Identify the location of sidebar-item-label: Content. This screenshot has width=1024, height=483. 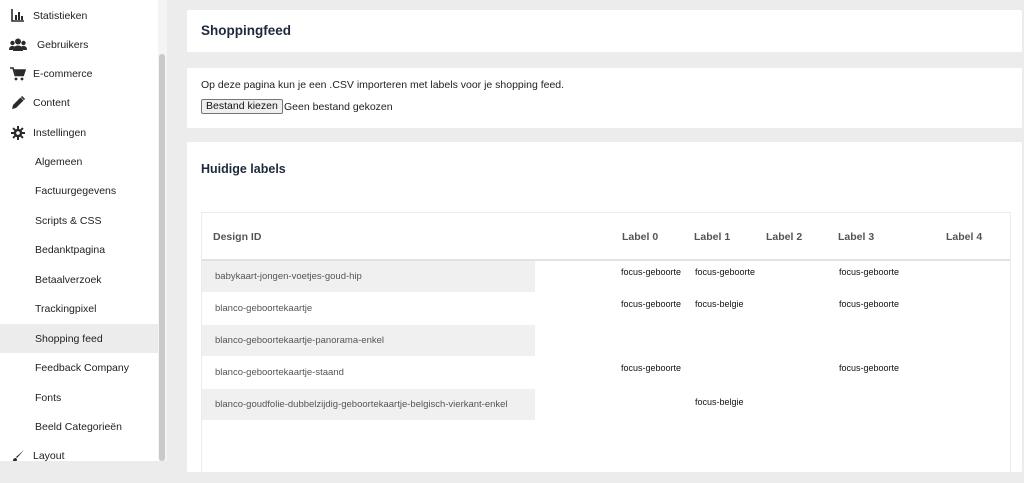
(51, 102).